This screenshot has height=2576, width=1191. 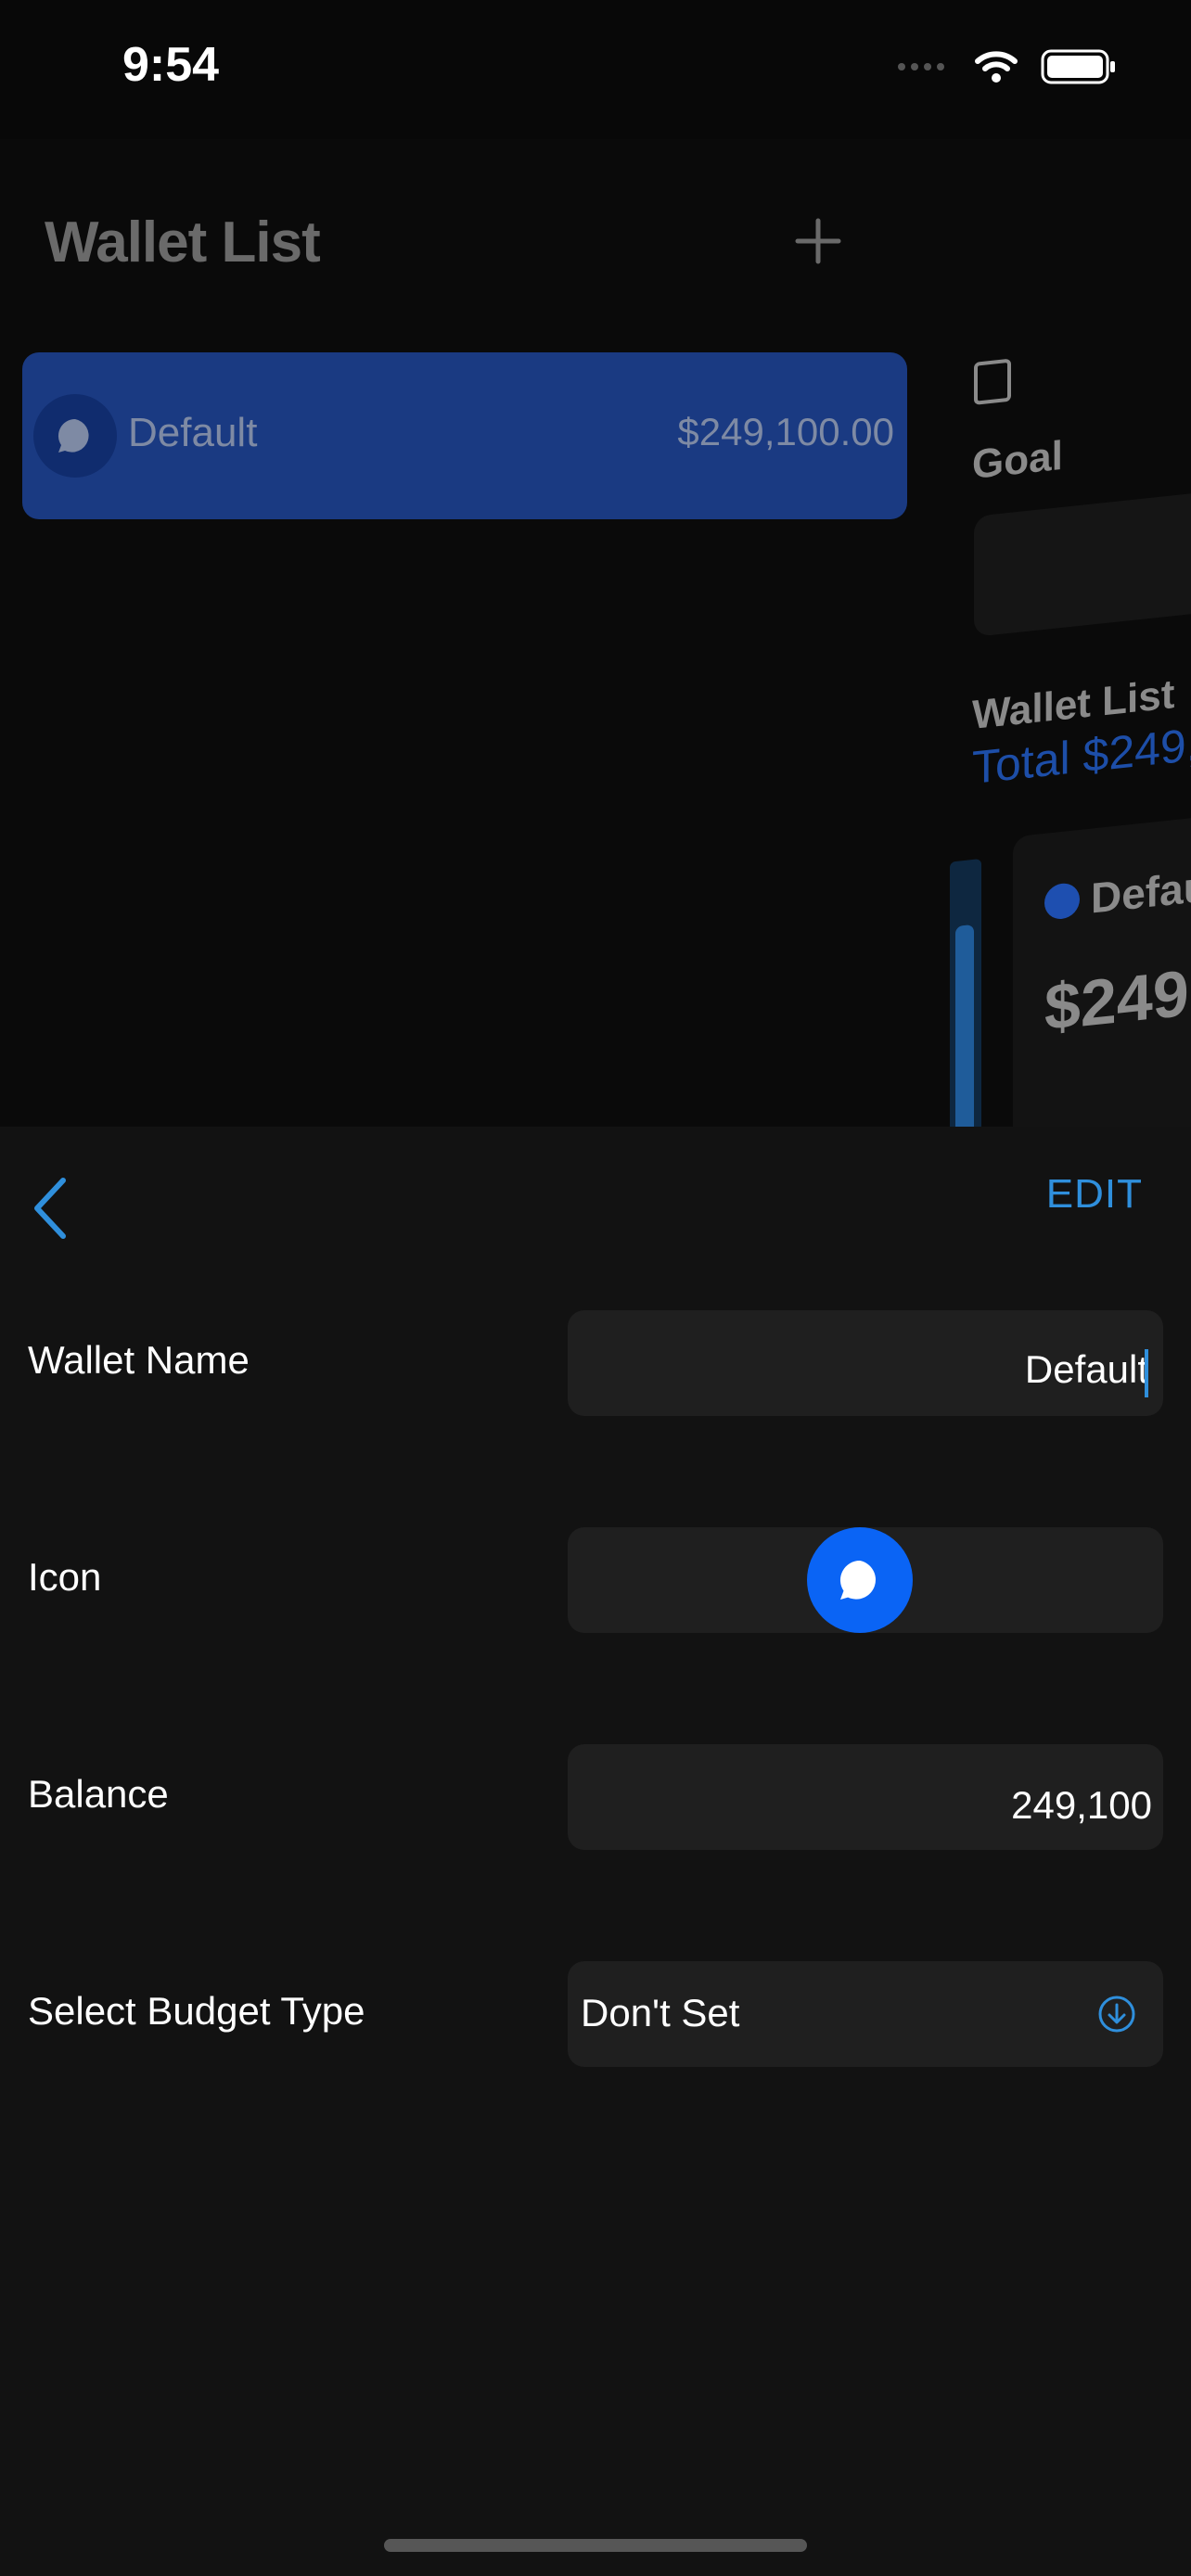 I want to click on budget-type-label: Select Budget Type, so click(x=196, y=2011).